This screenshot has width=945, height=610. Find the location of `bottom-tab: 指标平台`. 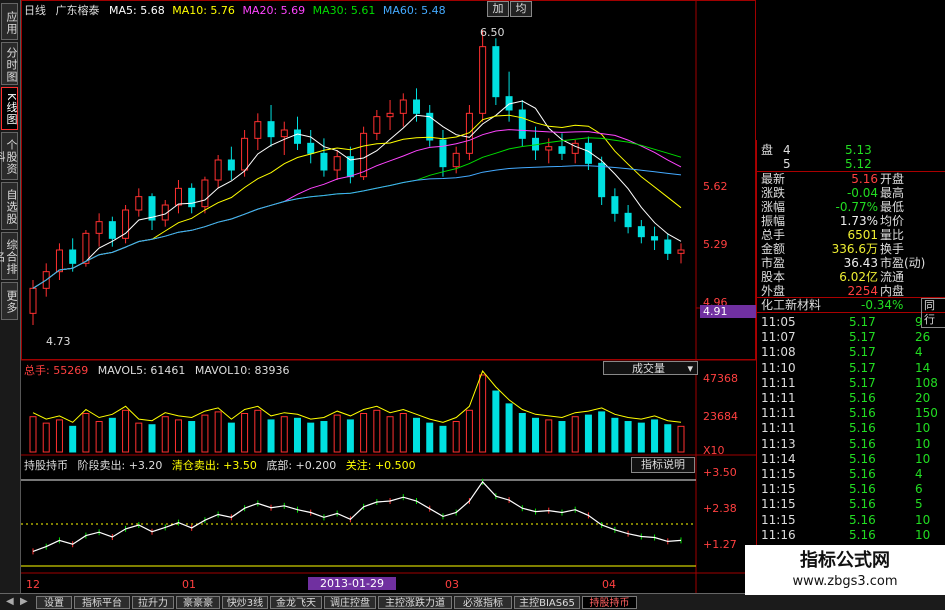

bottom-tab: 指标平台 is located at coordinates (102, 602).